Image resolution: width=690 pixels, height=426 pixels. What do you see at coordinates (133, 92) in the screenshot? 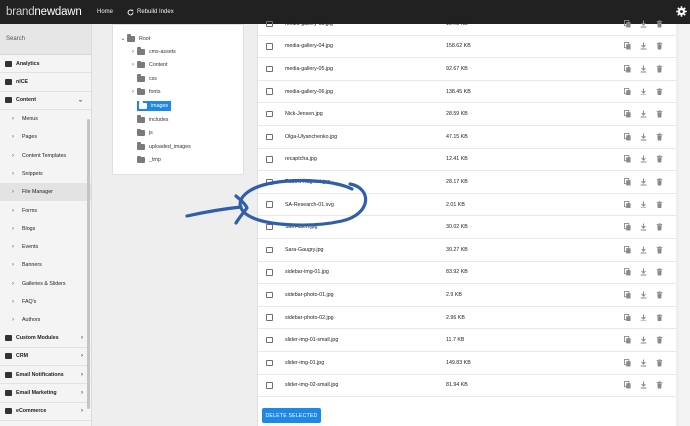
I see `chevron-right-icon: ›` at bounding box center [133, 92].